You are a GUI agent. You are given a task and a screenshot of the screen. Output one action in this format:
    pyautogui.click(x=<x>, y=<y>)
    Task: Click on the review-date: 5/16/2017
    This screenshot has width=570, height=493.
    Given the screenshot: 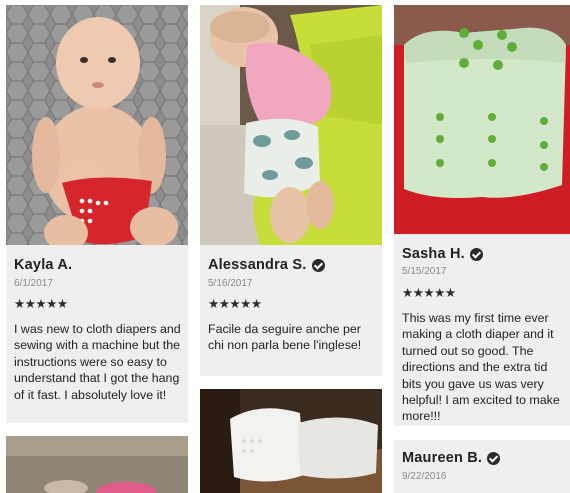 What is the action you would take?
    pyautogui.click(x=230, y=283)
    